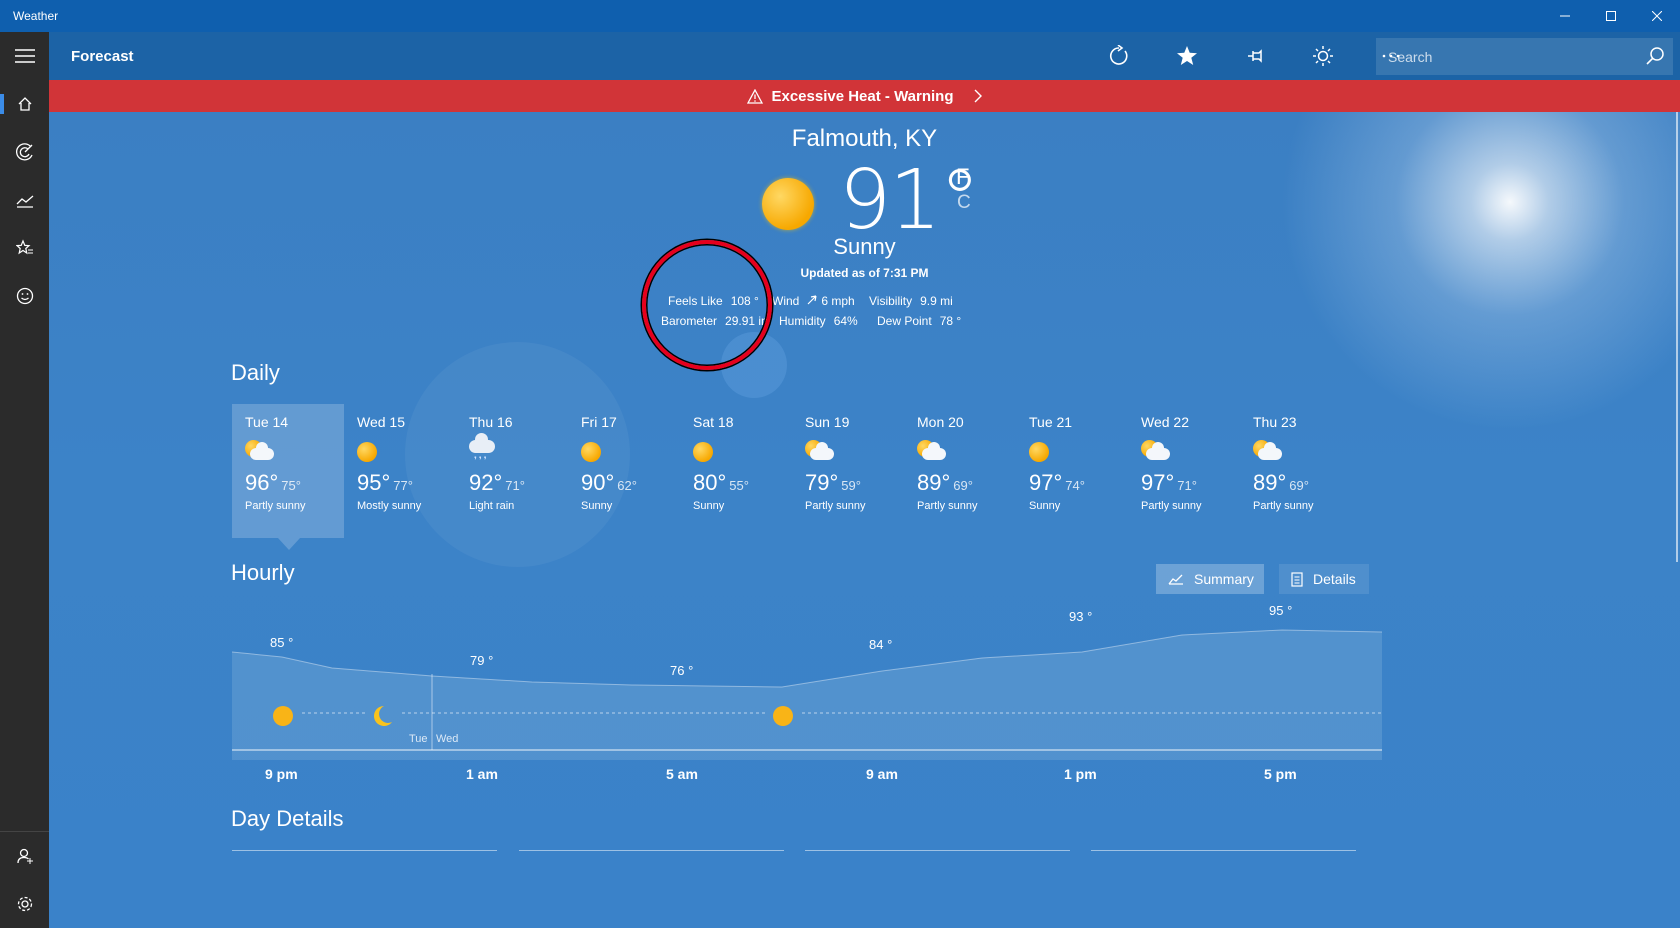  I want to click on star-list-icon, so click(24, 247).